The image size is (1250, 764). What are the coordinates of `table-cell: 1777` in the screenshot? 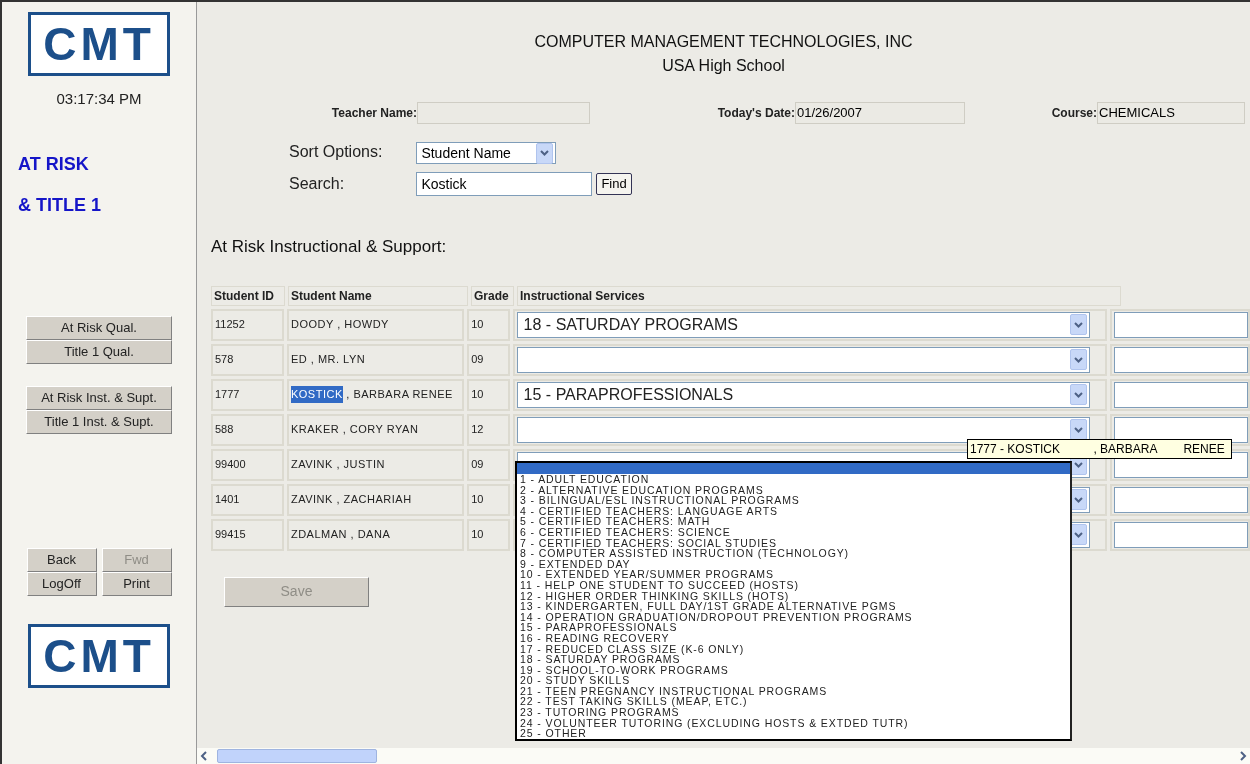 It's located at (247, 394).